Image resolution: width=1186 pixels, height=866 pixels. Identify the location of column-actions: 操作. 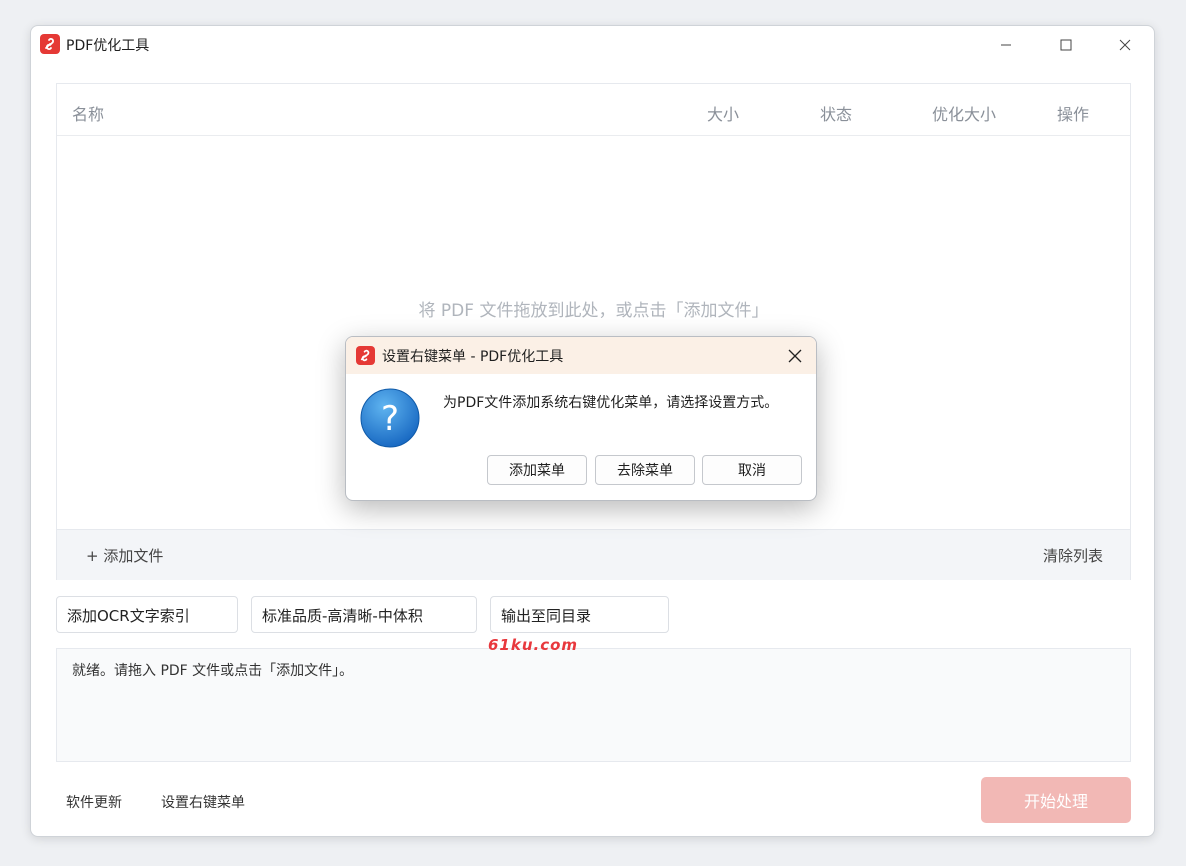
(1073, 114).